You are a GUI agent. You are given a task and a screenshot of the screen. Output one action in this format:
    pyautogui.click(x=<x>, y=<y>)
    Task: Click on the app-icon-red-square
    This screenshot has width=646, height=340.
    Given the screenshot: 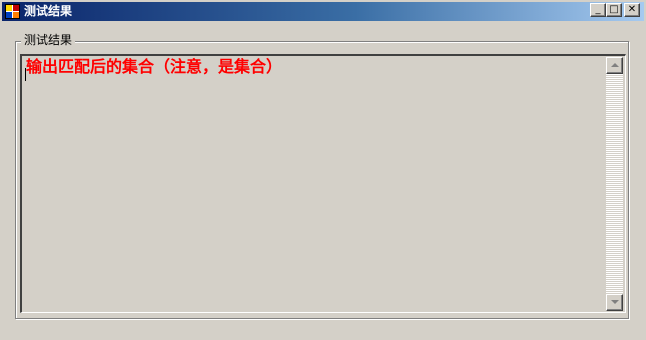 What is the action you would take?
    pyautogui.click(x=16, y=8)
    